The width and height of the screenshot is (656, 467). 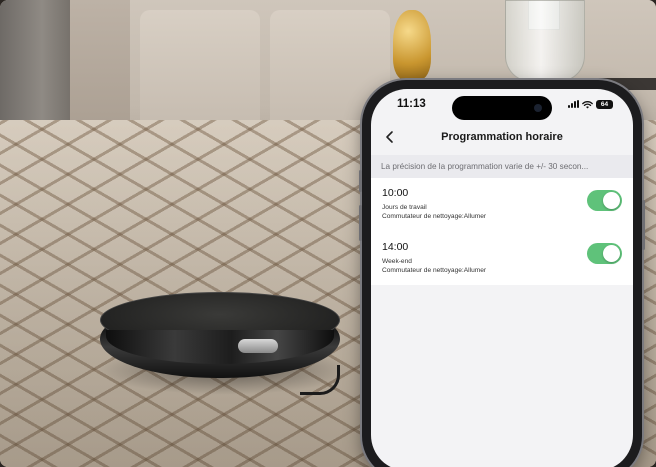 What do you see at coordinates (404, 207) in the screenshot?
I see `schedule-days: Jours de travail` at bounding box center [404, 207].